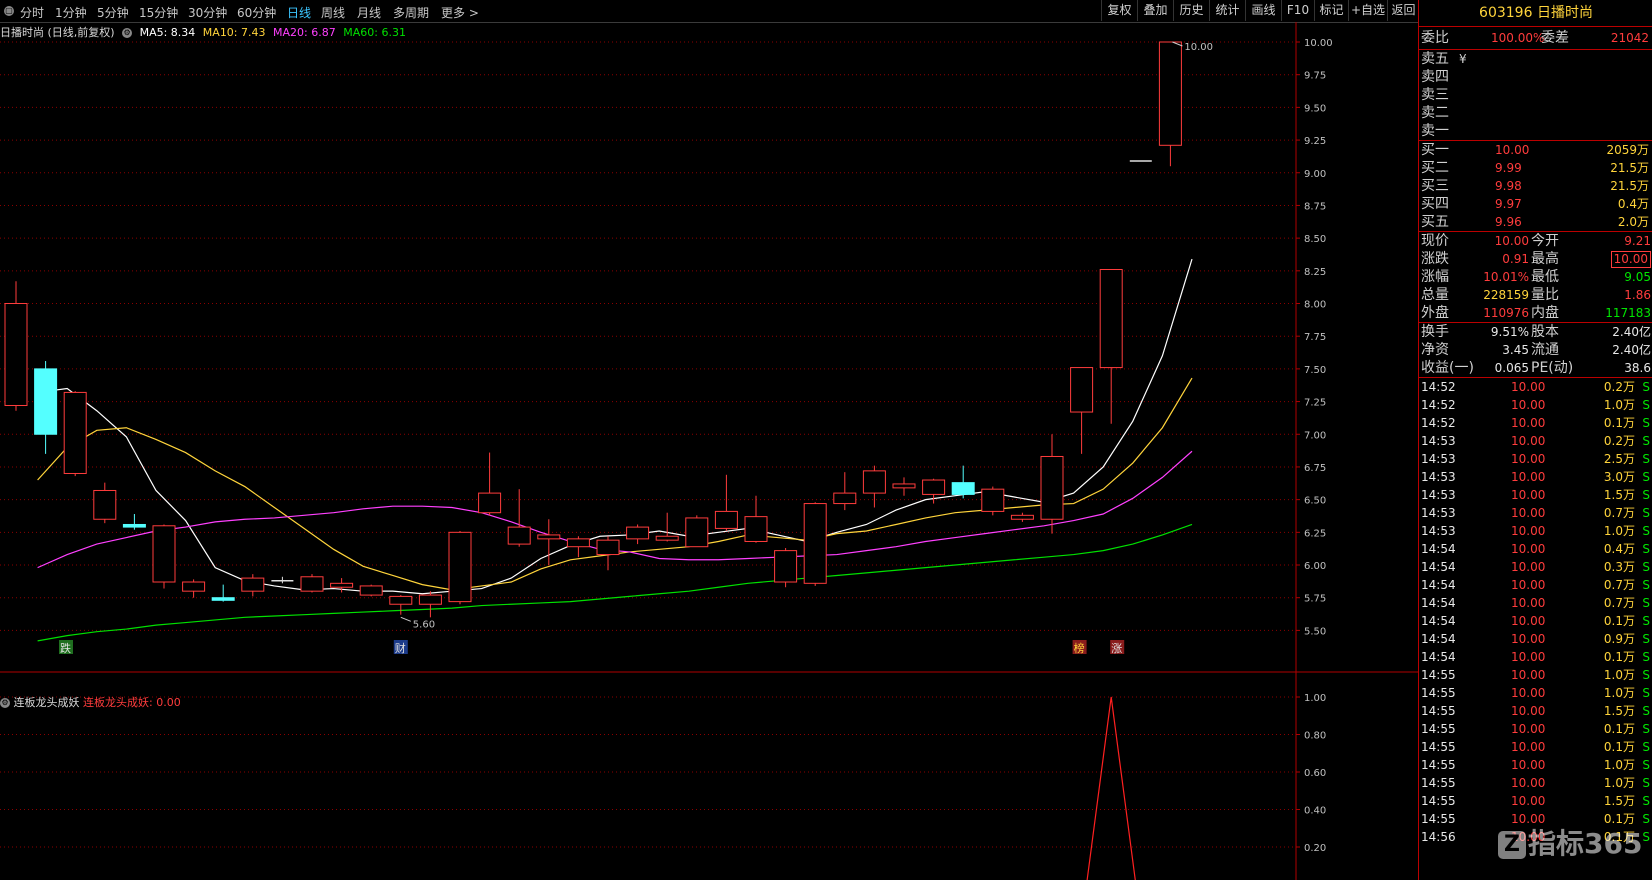 The width and height of the screenshot is (1652, 880). I want to click on history-button: 历史, so click(1191, 10).